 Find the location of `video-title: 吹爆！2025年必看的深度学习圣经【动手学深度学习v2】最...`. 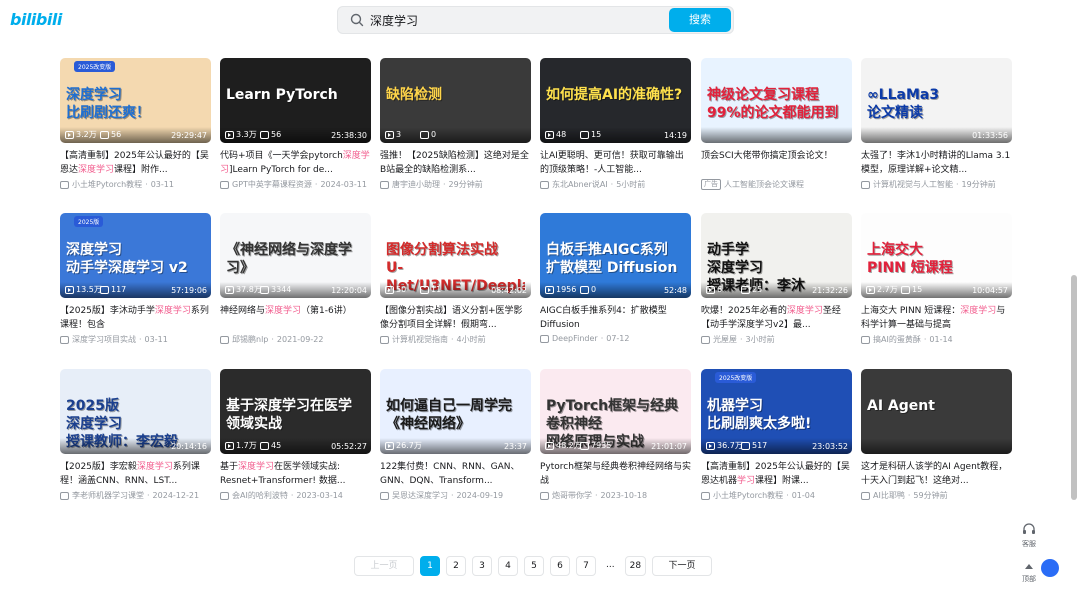

video-title: 吹爆！2025年必看的深度学习圣经【动手学深度学习v2】最... is located at coordinates (776, 318).